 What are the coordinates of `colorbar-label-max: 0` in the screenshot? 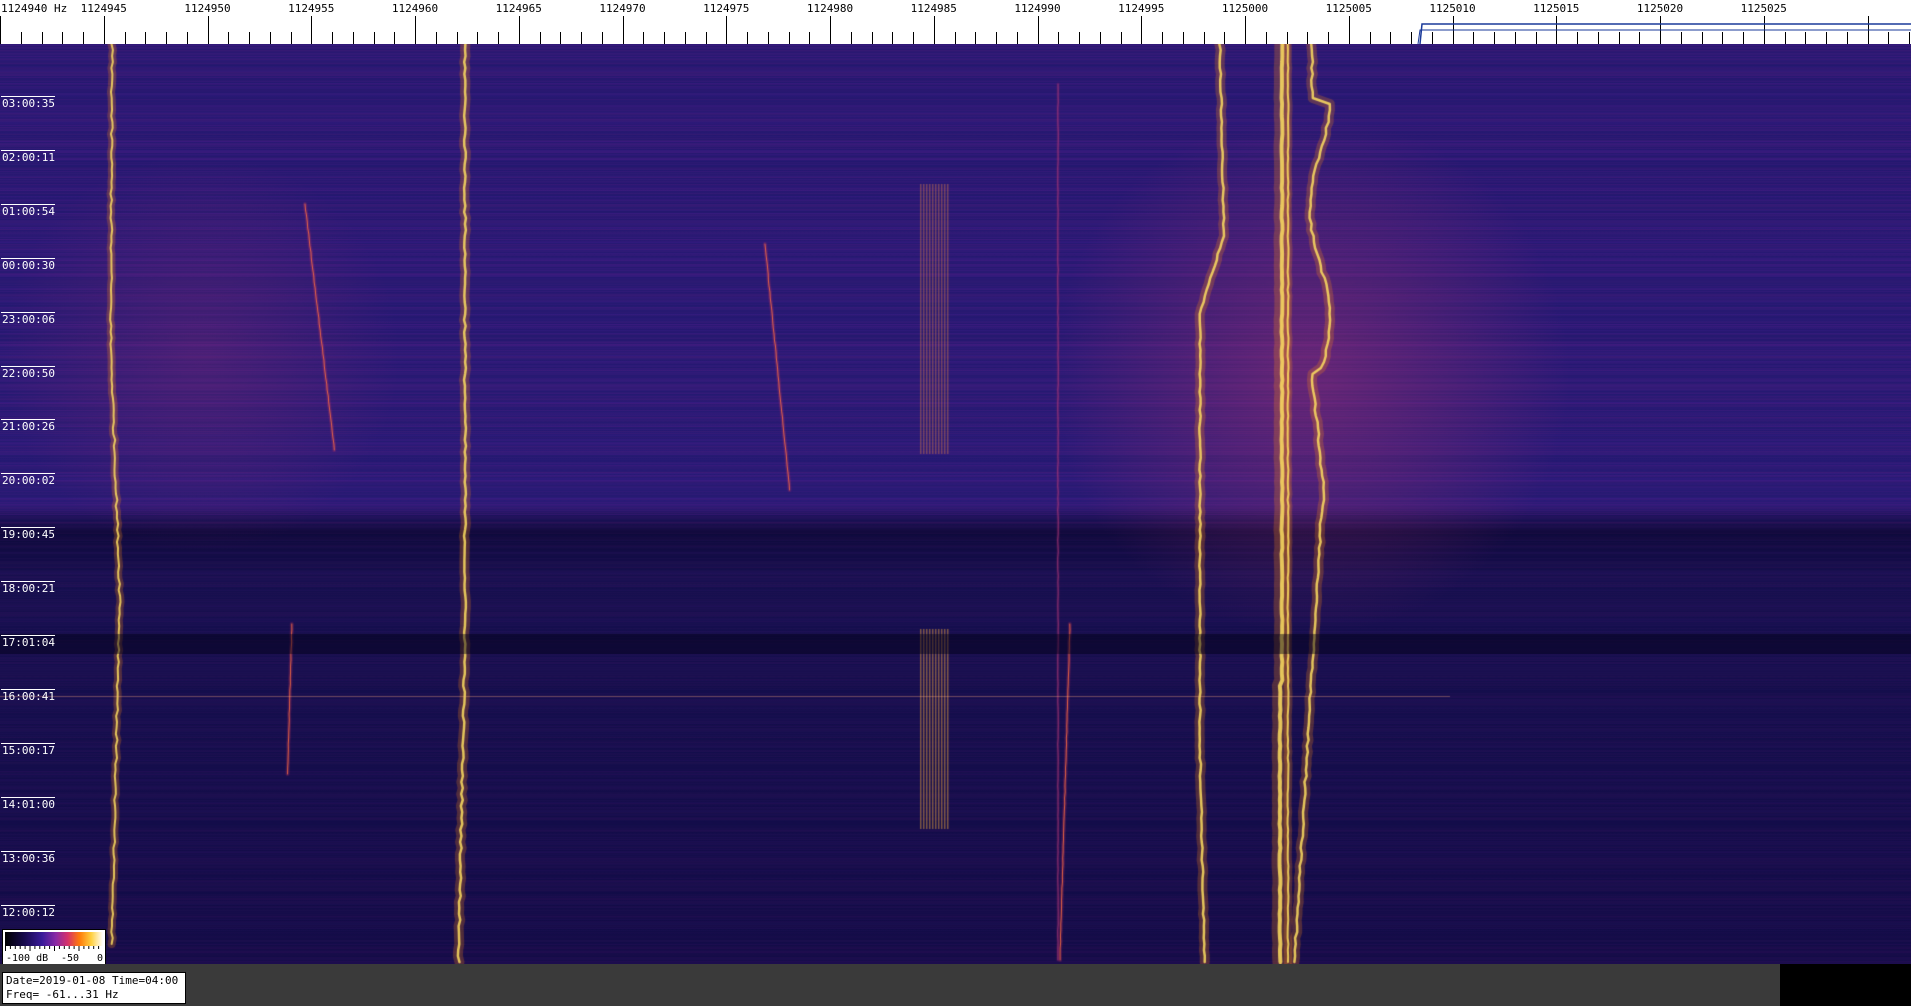 It's located at (100, 958).